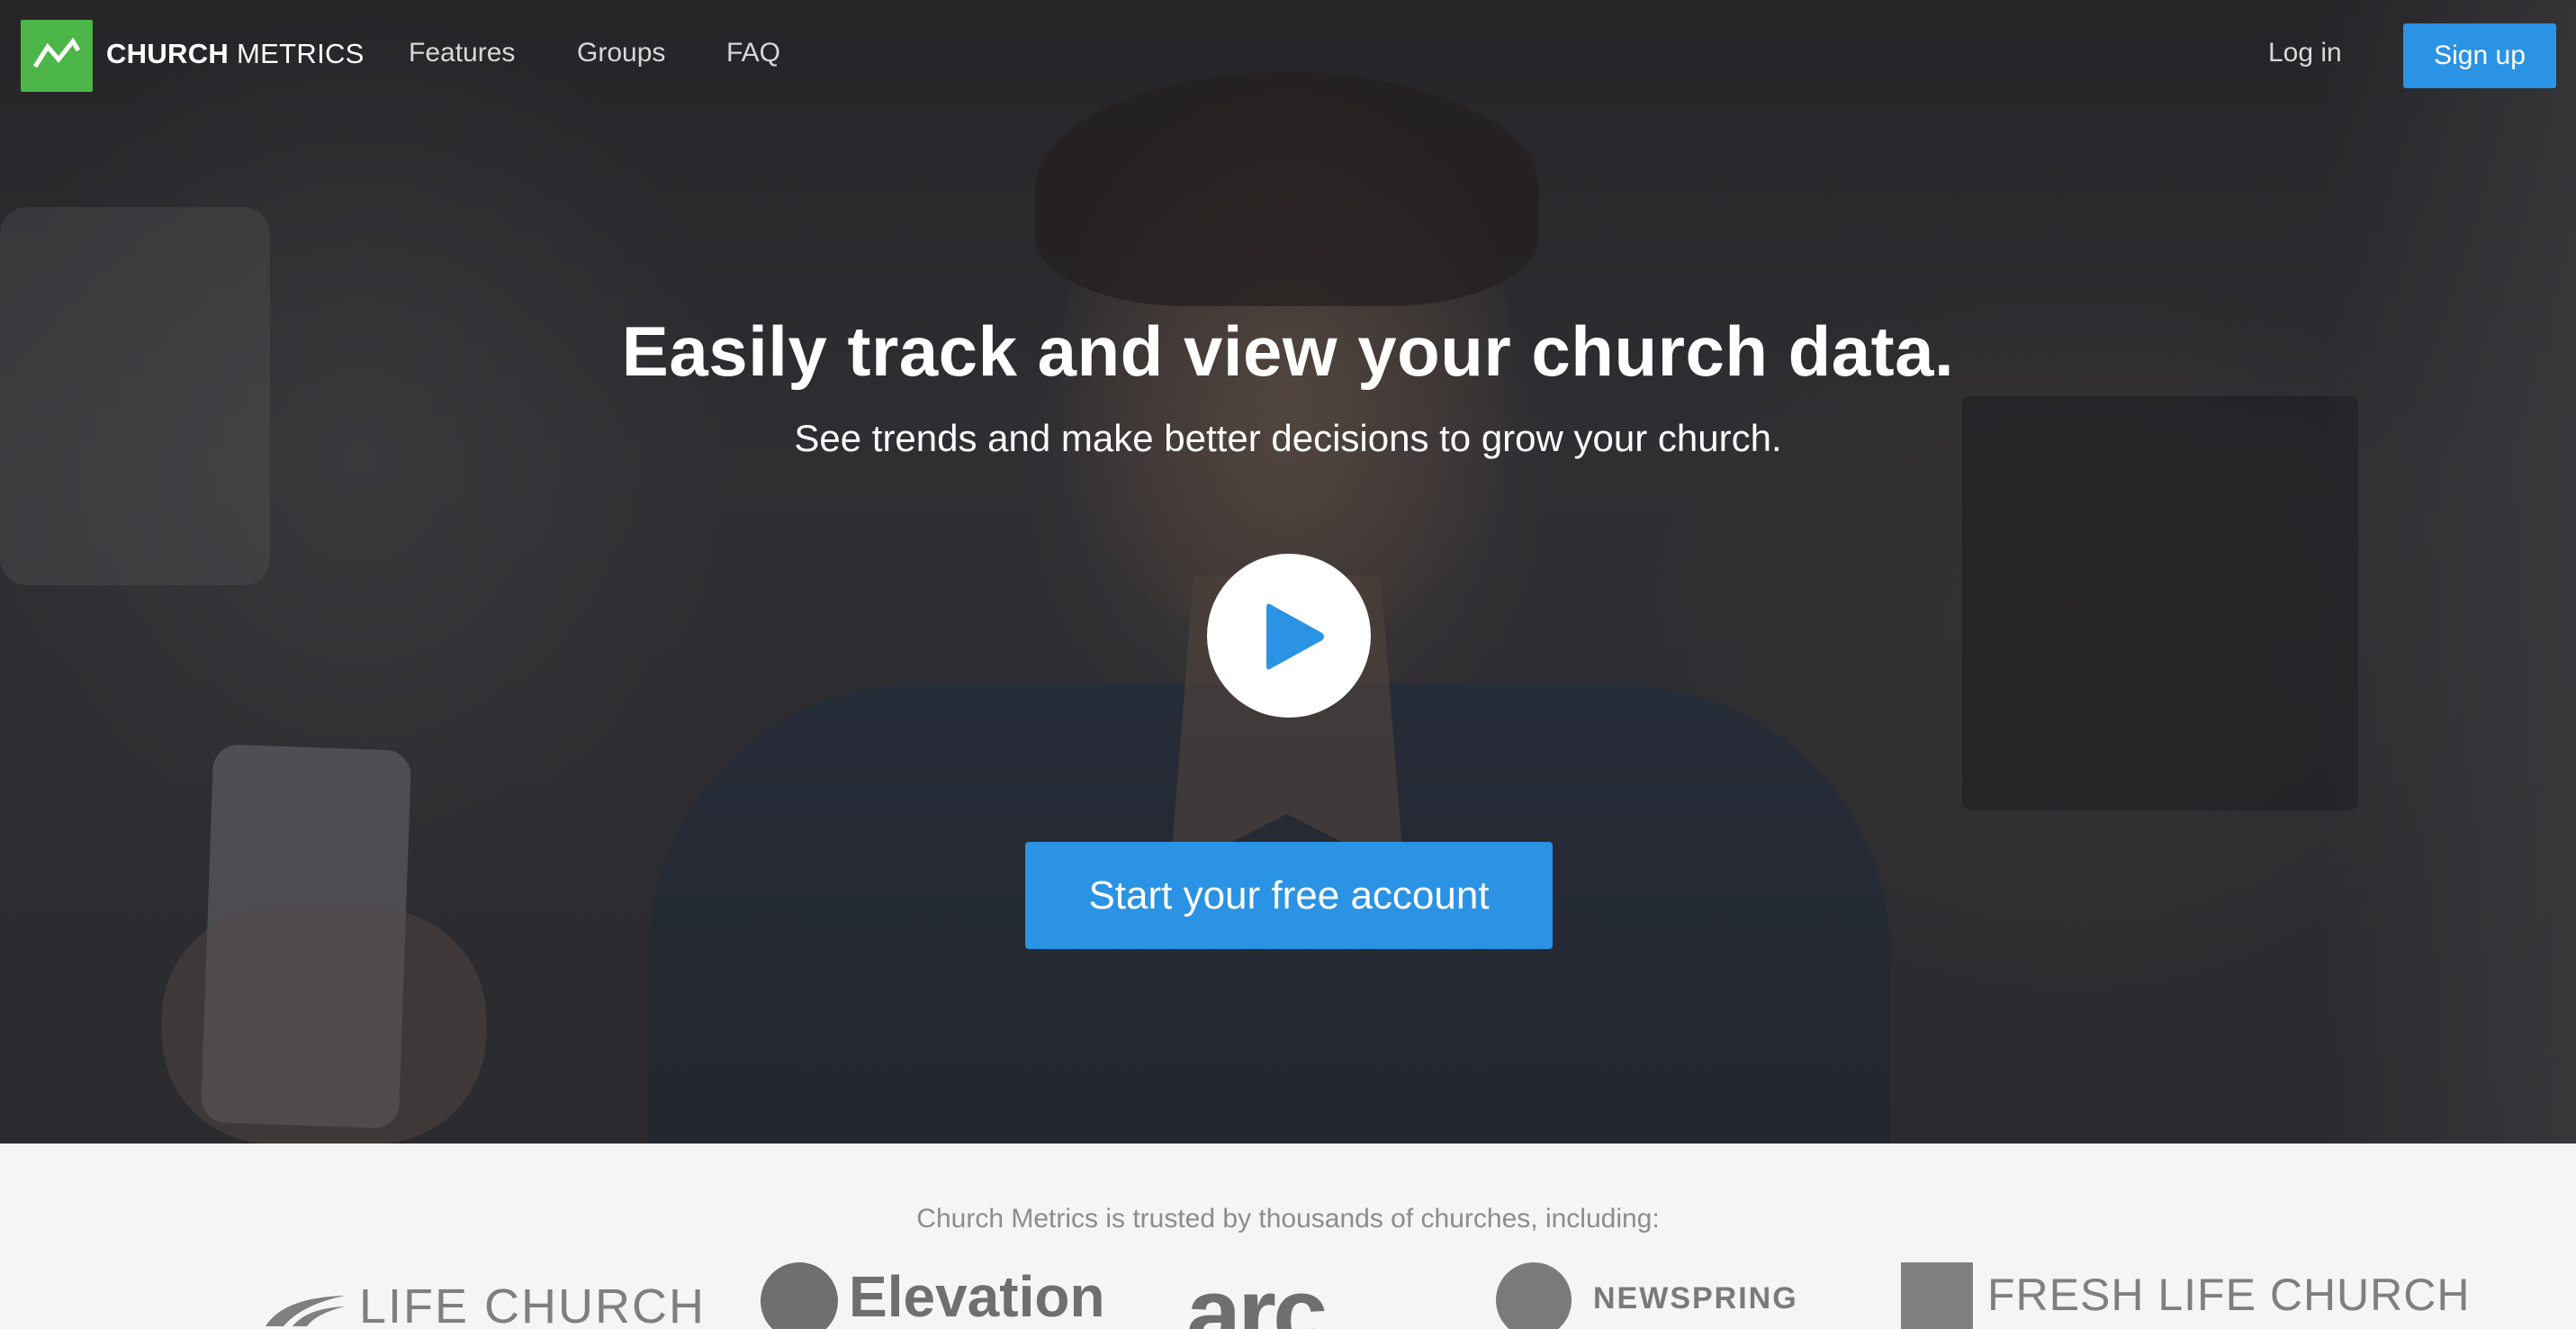 The width and height of the screenshot is (2576, 1329). I want to click on nav-link-groups: Groups, so click(621, 53).